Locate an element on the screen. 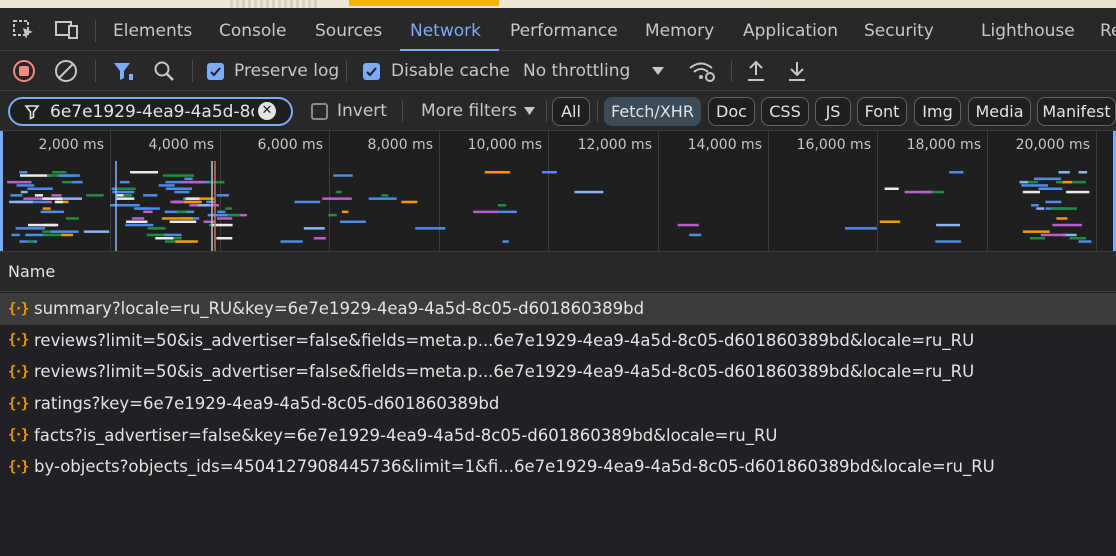 This screenshot has height=556, width=1116. type-filter-css: CSS is located at coordinates (785, 111).